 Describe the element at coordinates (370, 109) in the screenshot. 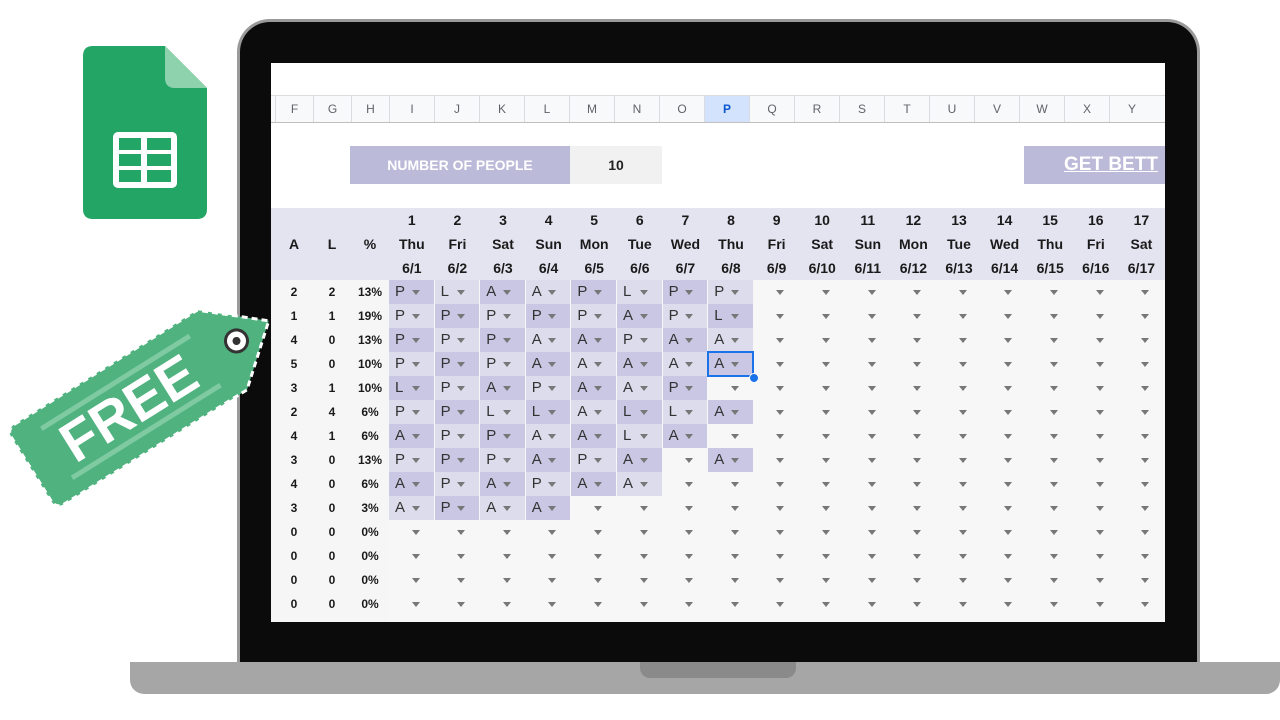

I see `column-letter-h: H` at that location.